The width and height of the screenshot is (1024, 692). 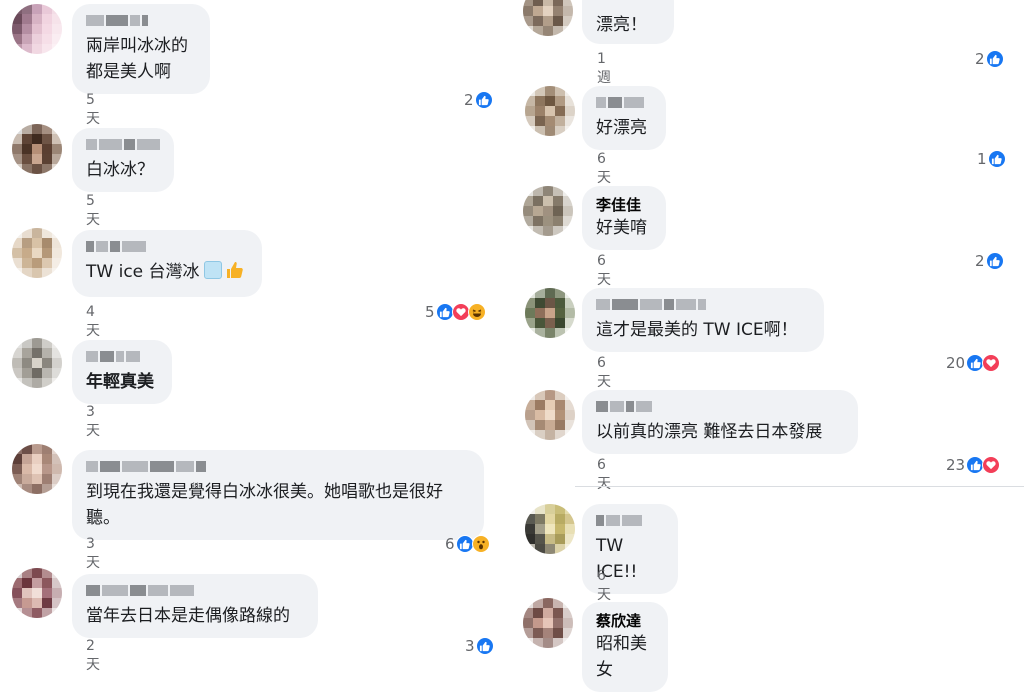 What do you see at coordinates (188, 616) in the screenshot?
I see `comment-text: 當年去日本是走偶像路線的` at bounding box center [188, 616].